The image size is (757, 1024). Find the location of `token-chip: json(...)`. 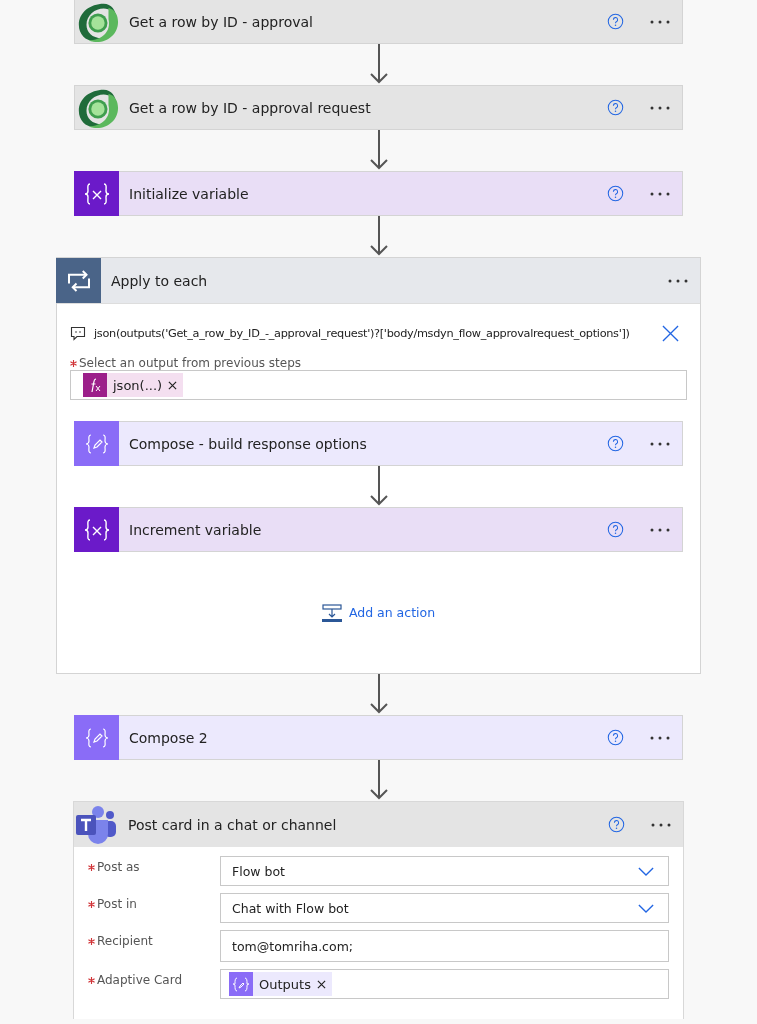

token-chip: json(...) is located at coordinates (133, 385).